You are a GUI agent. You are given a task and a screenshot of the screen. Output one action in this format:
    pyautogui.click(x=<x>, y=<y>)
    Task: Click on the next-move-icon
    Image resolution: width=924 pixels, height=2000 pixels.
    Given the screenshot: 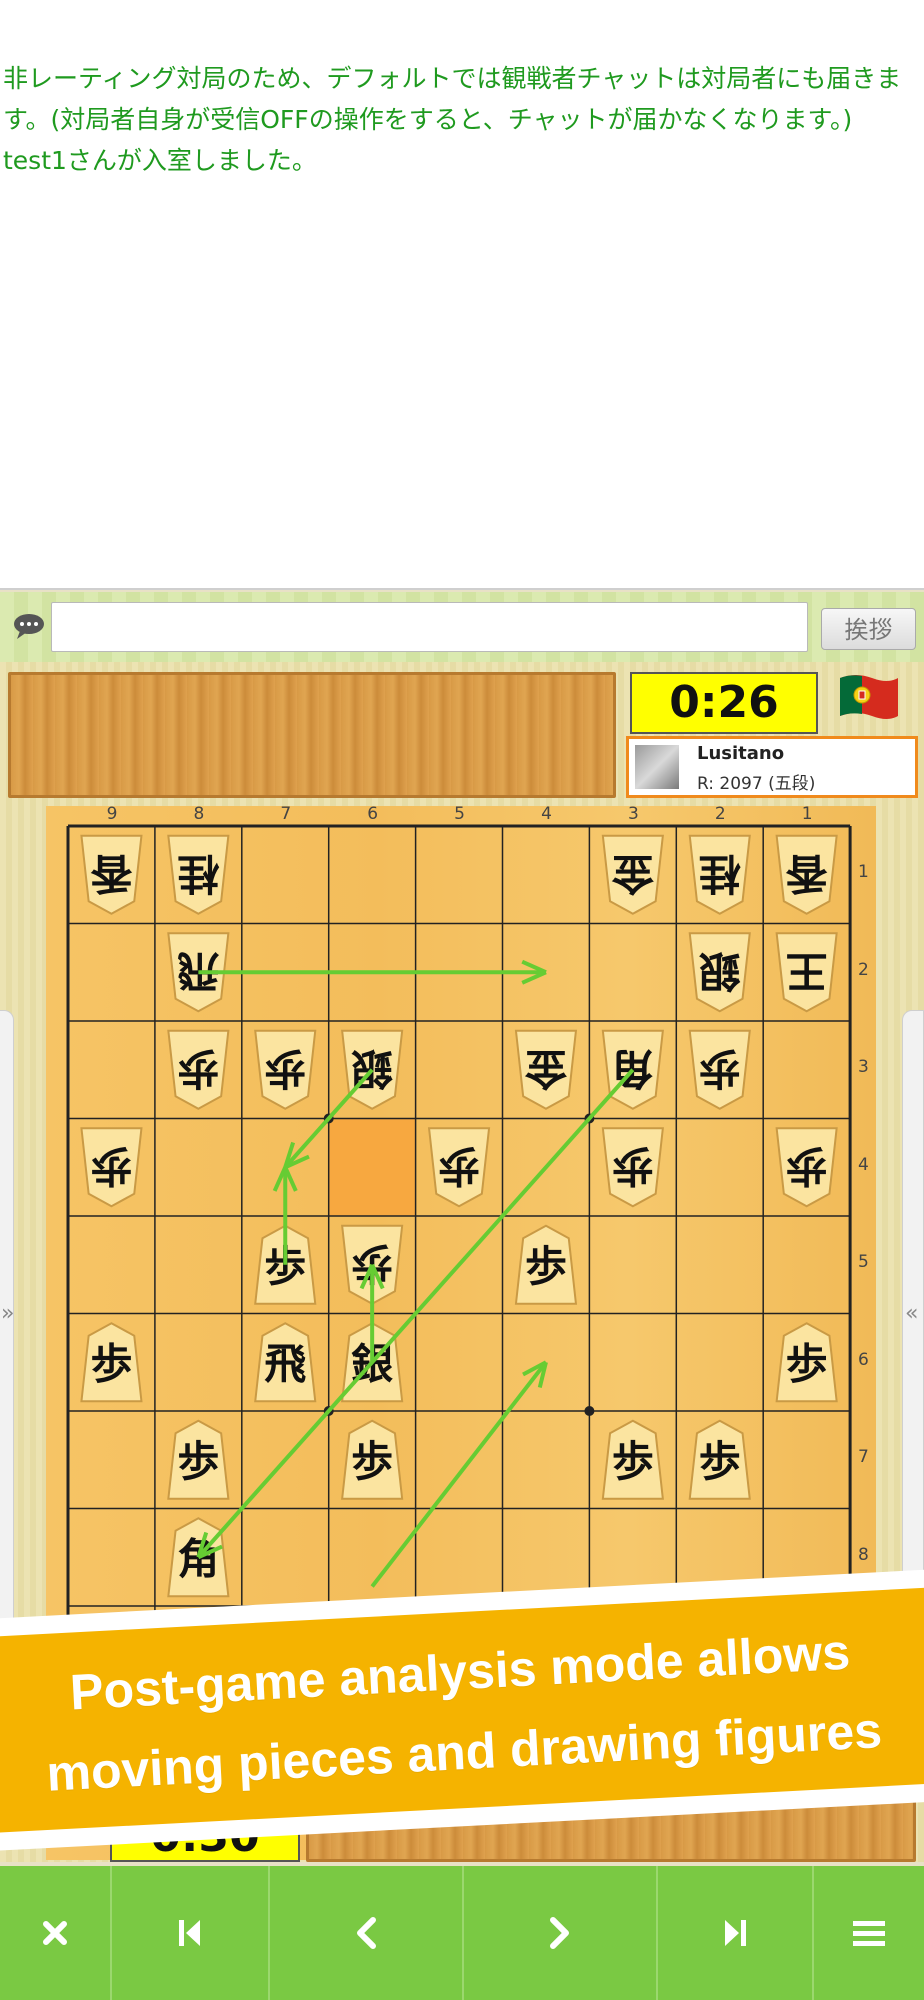 What is the action you would take?
    pyautogui.click(x=559, y=1933)
    